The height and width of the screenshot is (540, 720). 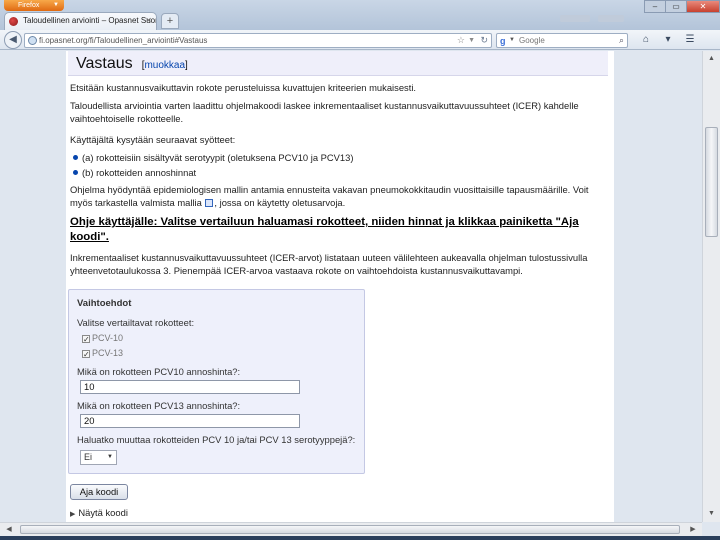 I want to click on firefox-menu-label: Firefox, so click(x=29, y=5).